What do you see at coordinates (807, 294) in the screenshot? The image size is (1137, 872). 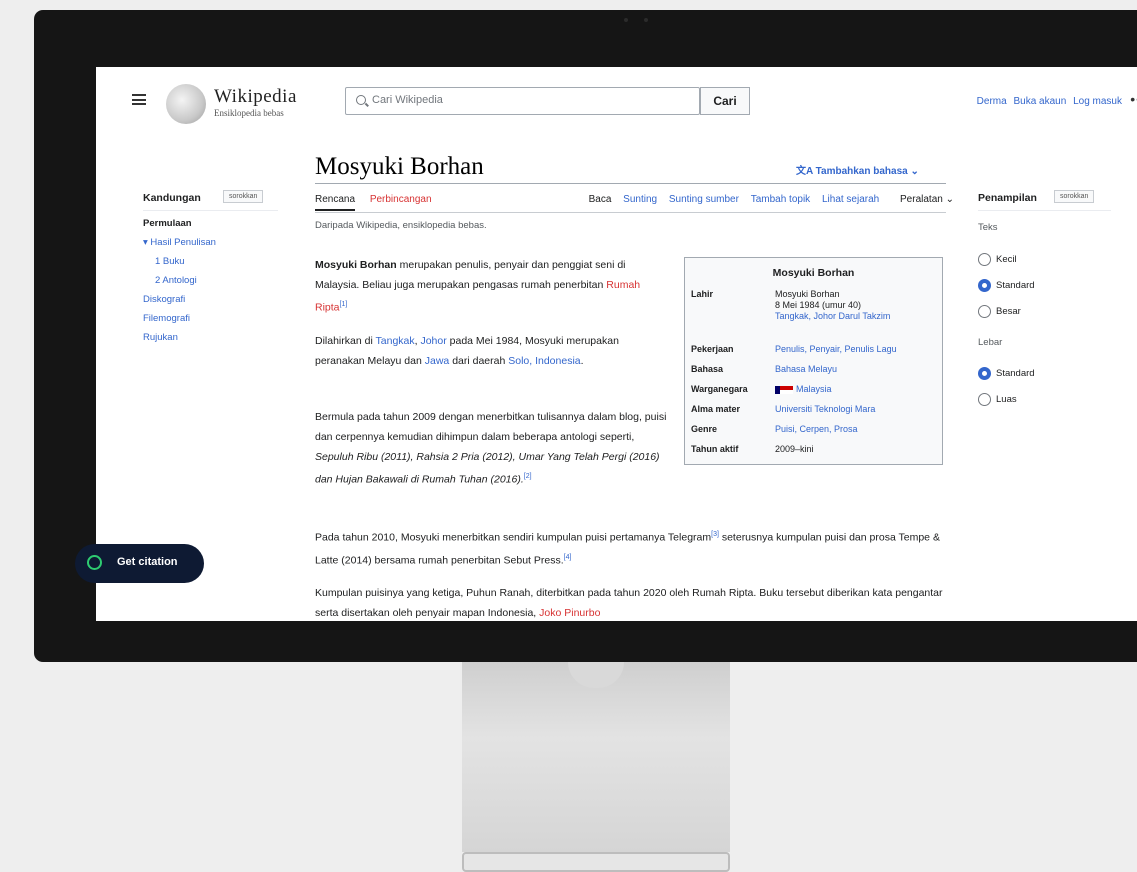 I see `born-name: Mosyuki Borhan` at bounding box center [807, 294].